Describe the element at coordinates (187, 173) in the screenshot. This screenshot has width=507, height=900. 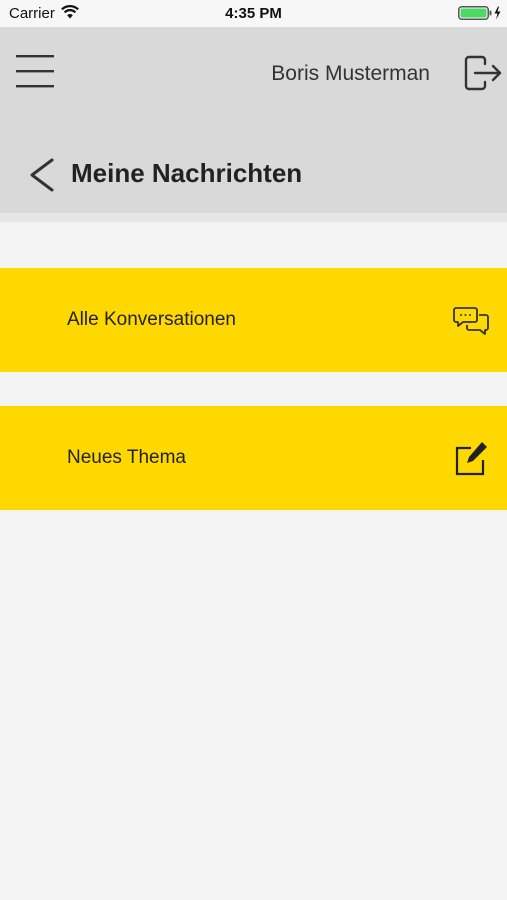
I see `page-title: Meine Nachrichten` at that location.